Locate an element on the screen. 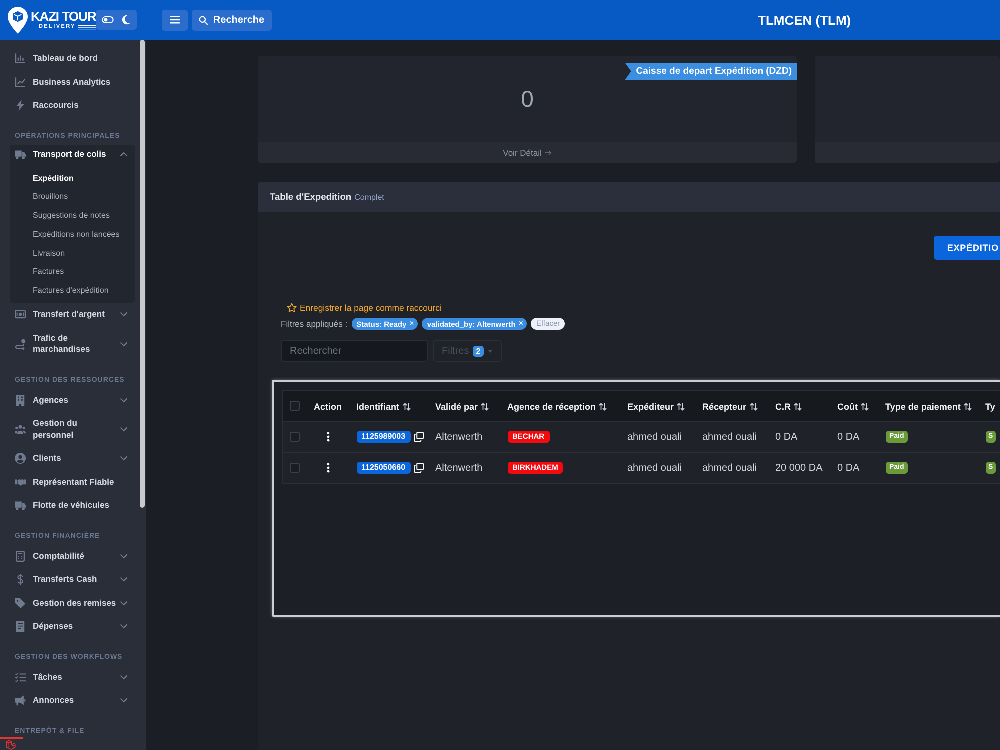  sidebar-item: Gestion des remises is located at coordinates (73, 604).